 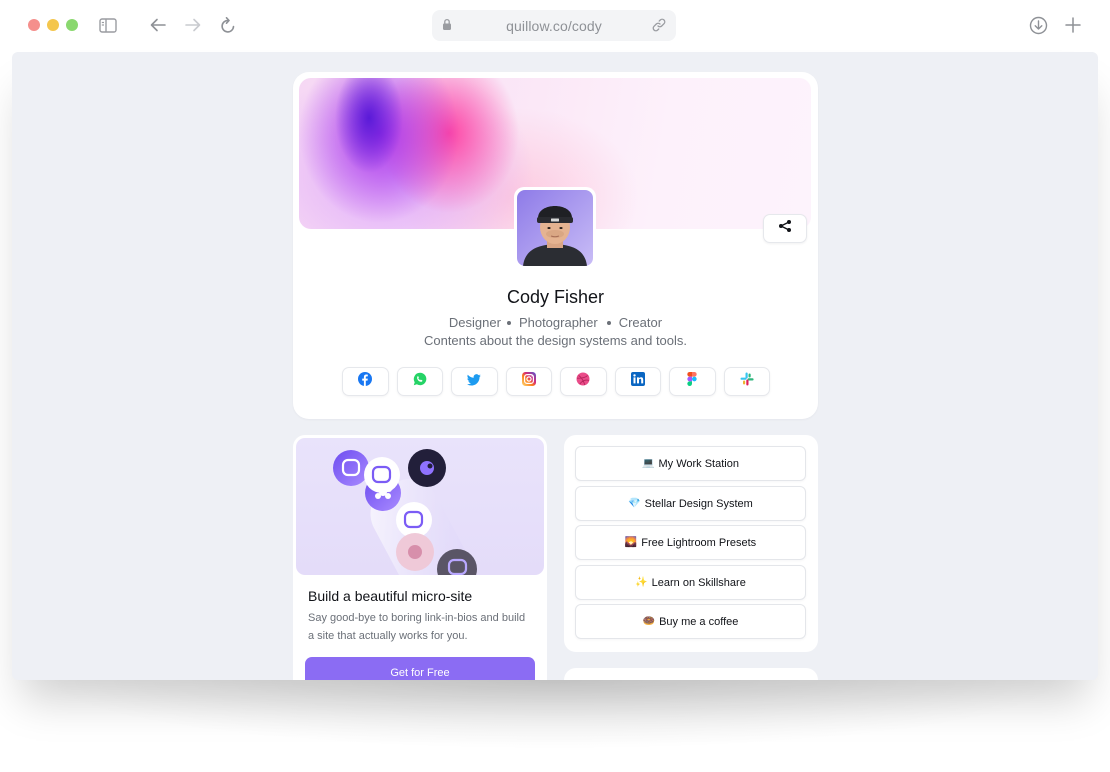 I want to click on link-icon, so click(x=659, y=27).